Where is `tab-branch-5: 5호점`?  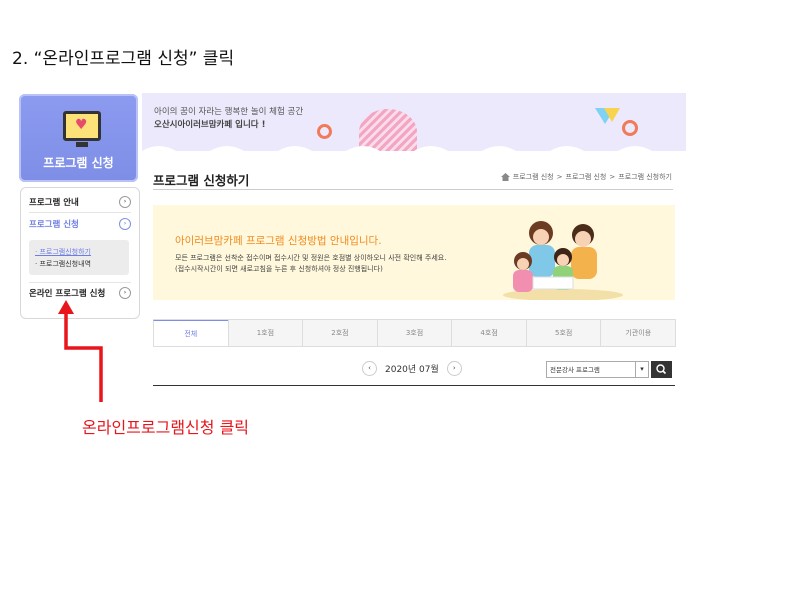 tab-branch-5: 5호점 is located at coordinates (563, 333).